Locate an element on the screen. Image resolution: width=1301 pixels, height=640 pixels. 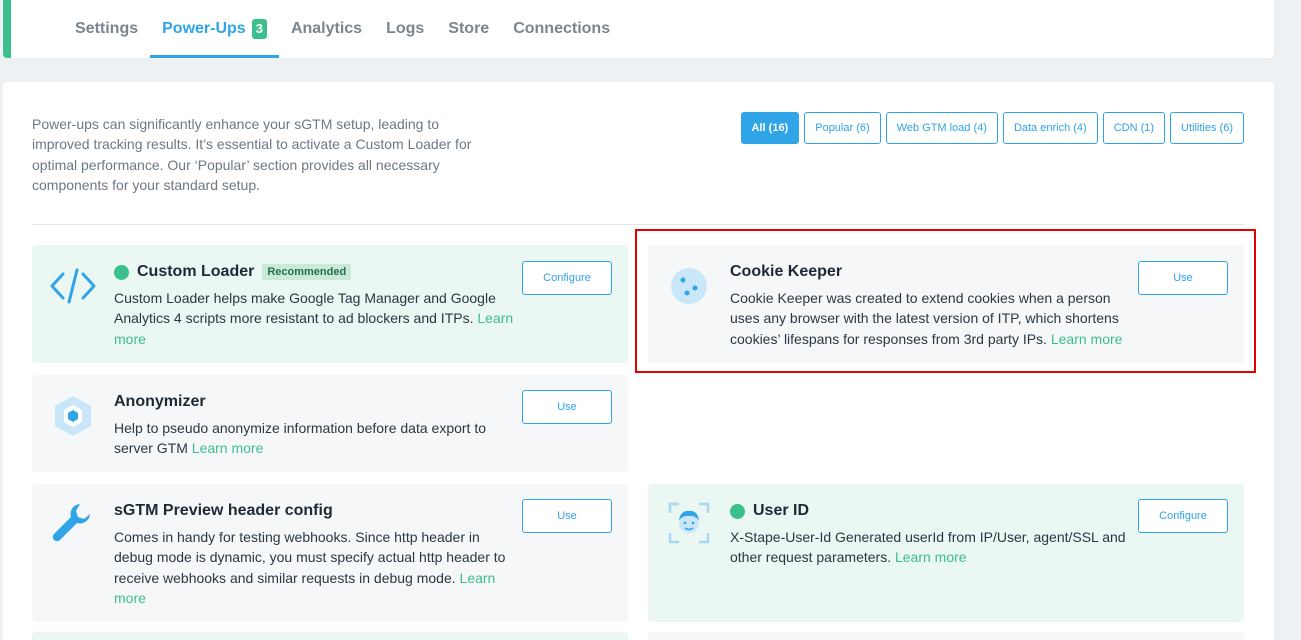
recommended-badge: Recommended is located at coordinates (307, 272).